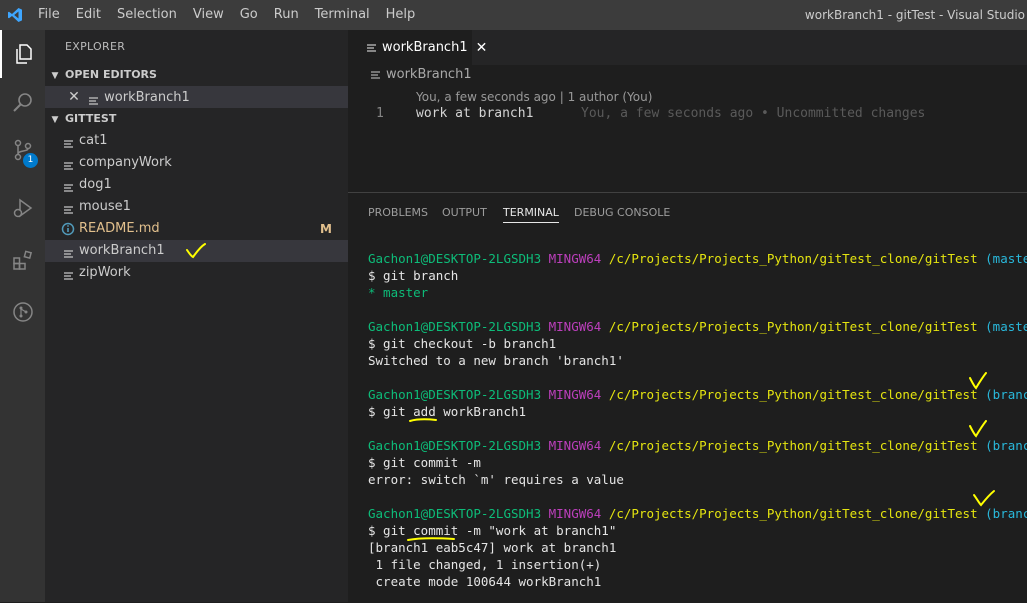  What do you see at coordinates (474, 113) in the screenshot?
I see `code-line: work at branch1` at bounding box center [474, 113].